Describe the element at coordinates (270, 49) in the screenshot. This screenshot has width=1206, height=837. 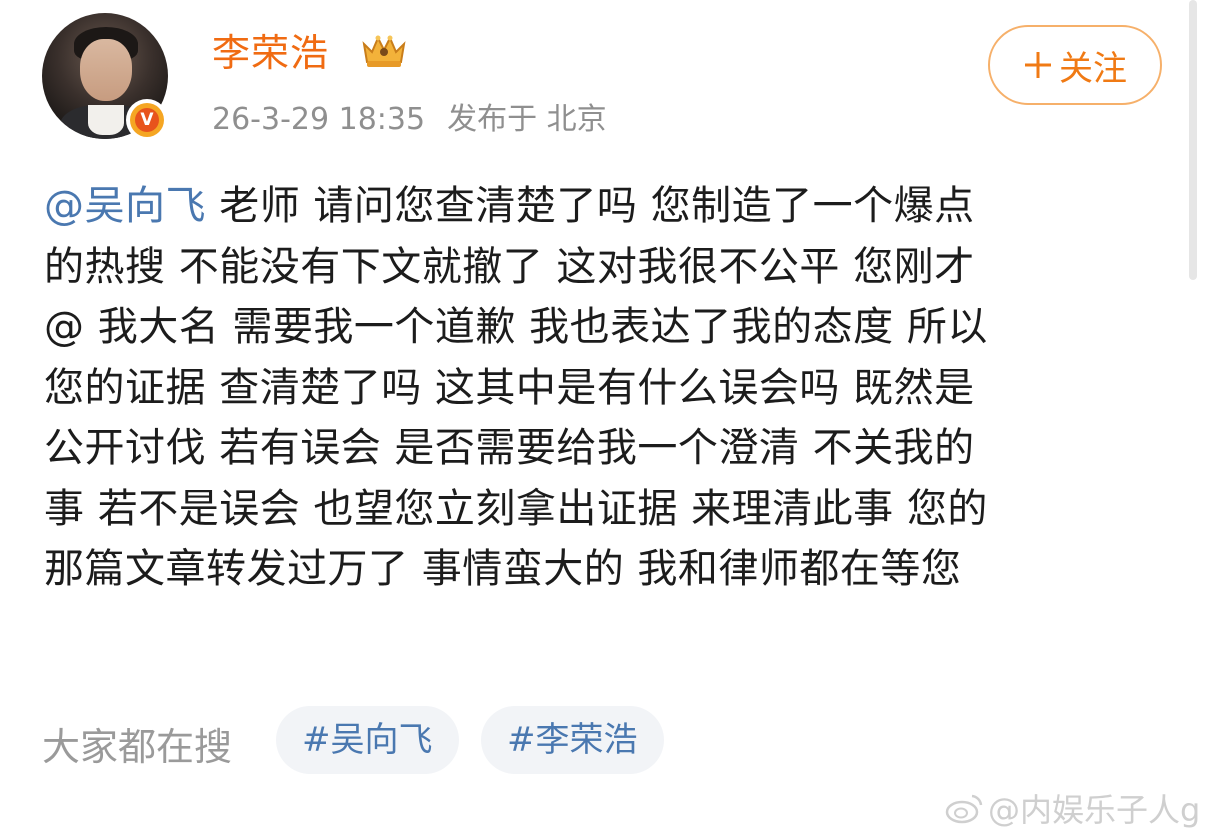
I see `author-name: 李荣浩` at that location.